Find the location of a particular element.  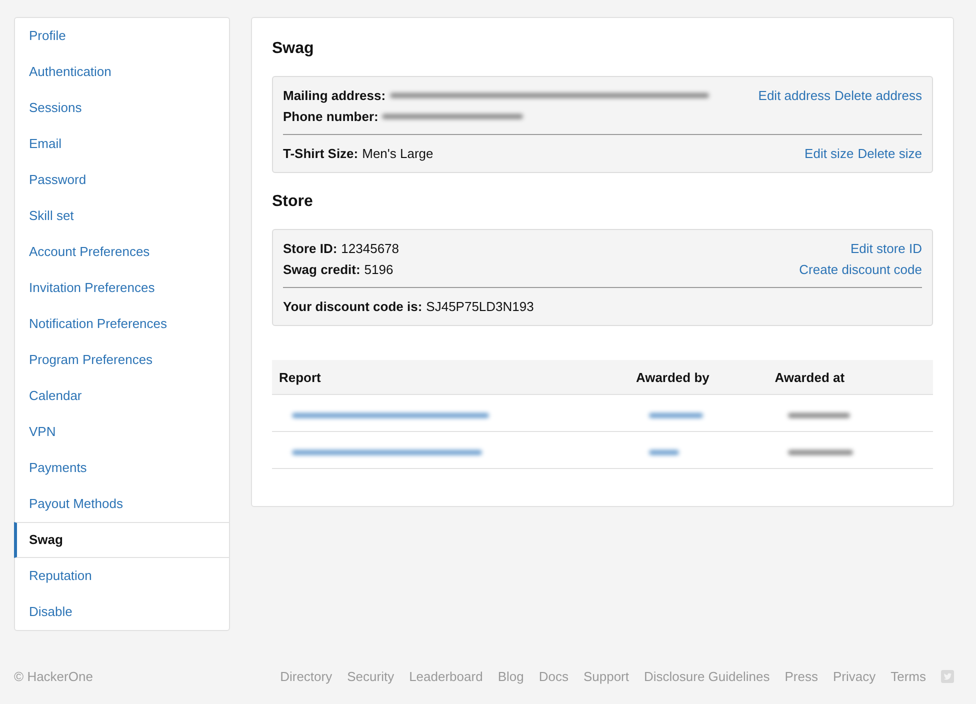

field-value: 12345678 is located at coordinates (370, 248).